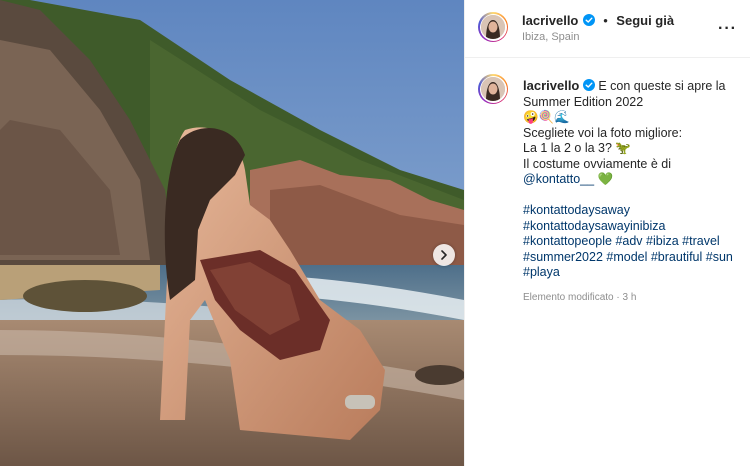  Describe the element at coordinates (550, 20) in the screenshot. I see `author-username: lacrivello` at that location.